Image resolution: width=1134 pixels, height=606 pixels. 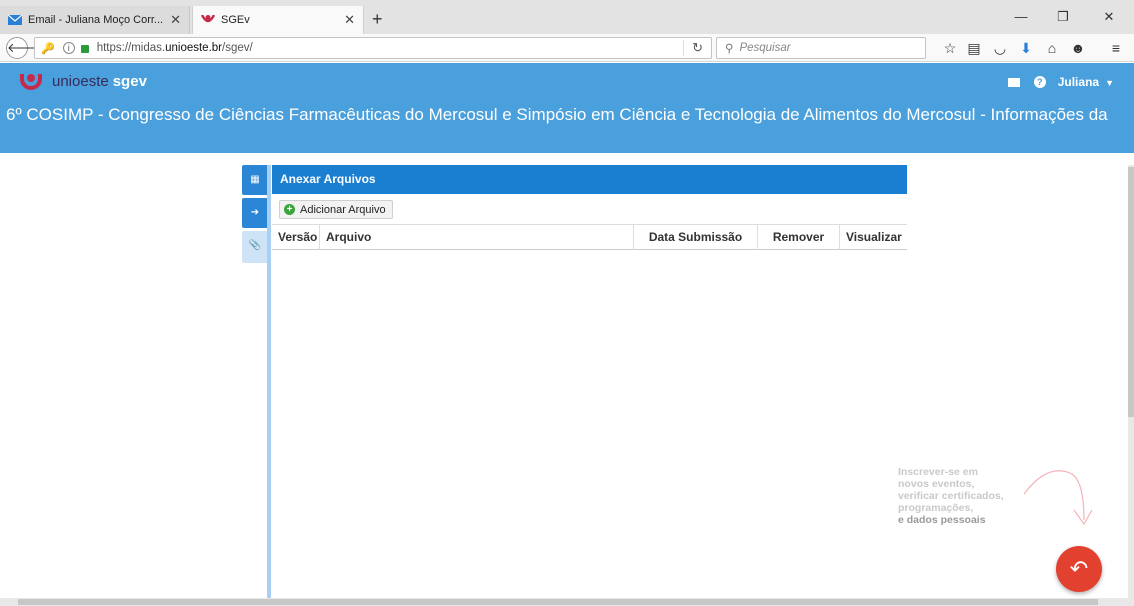 What do you see at coordinates (255, 247) in the screenshot?
I see `side-tab-attachment-icon: 📎` at bounding box center [255, 247].